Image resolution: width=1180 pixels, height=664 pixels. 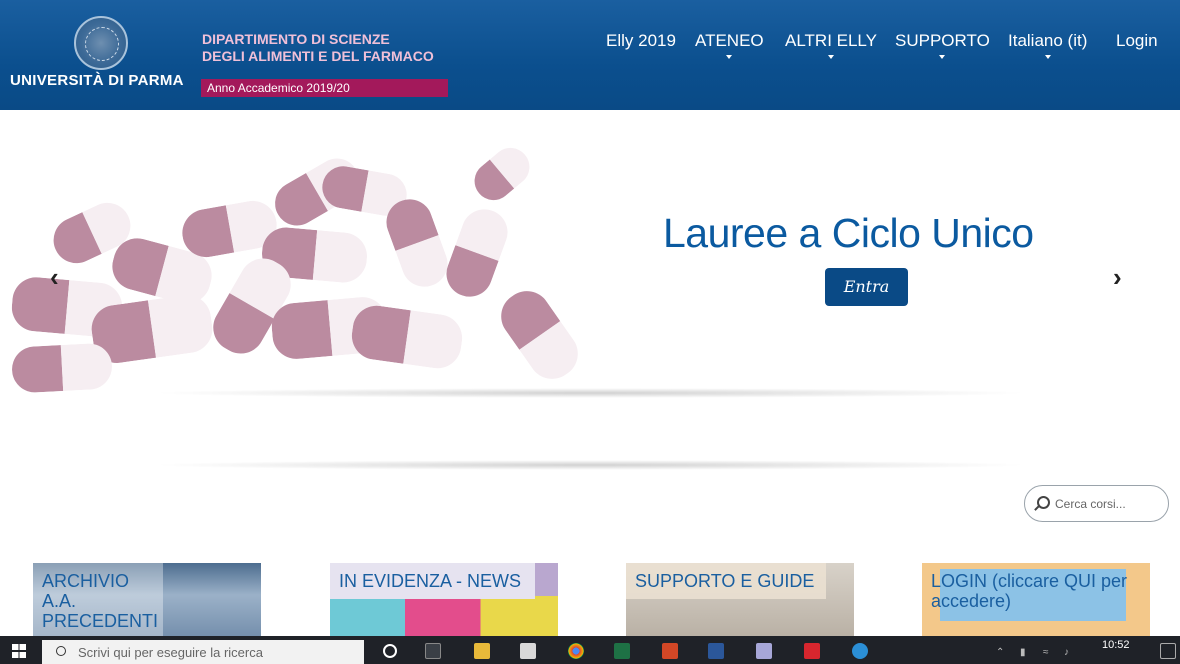 What do you see at coordinates (97, 80) in the screenshot?
I see `university-name: UNIVERSITÀ DI PARMA` at bounding box center [97, 80].